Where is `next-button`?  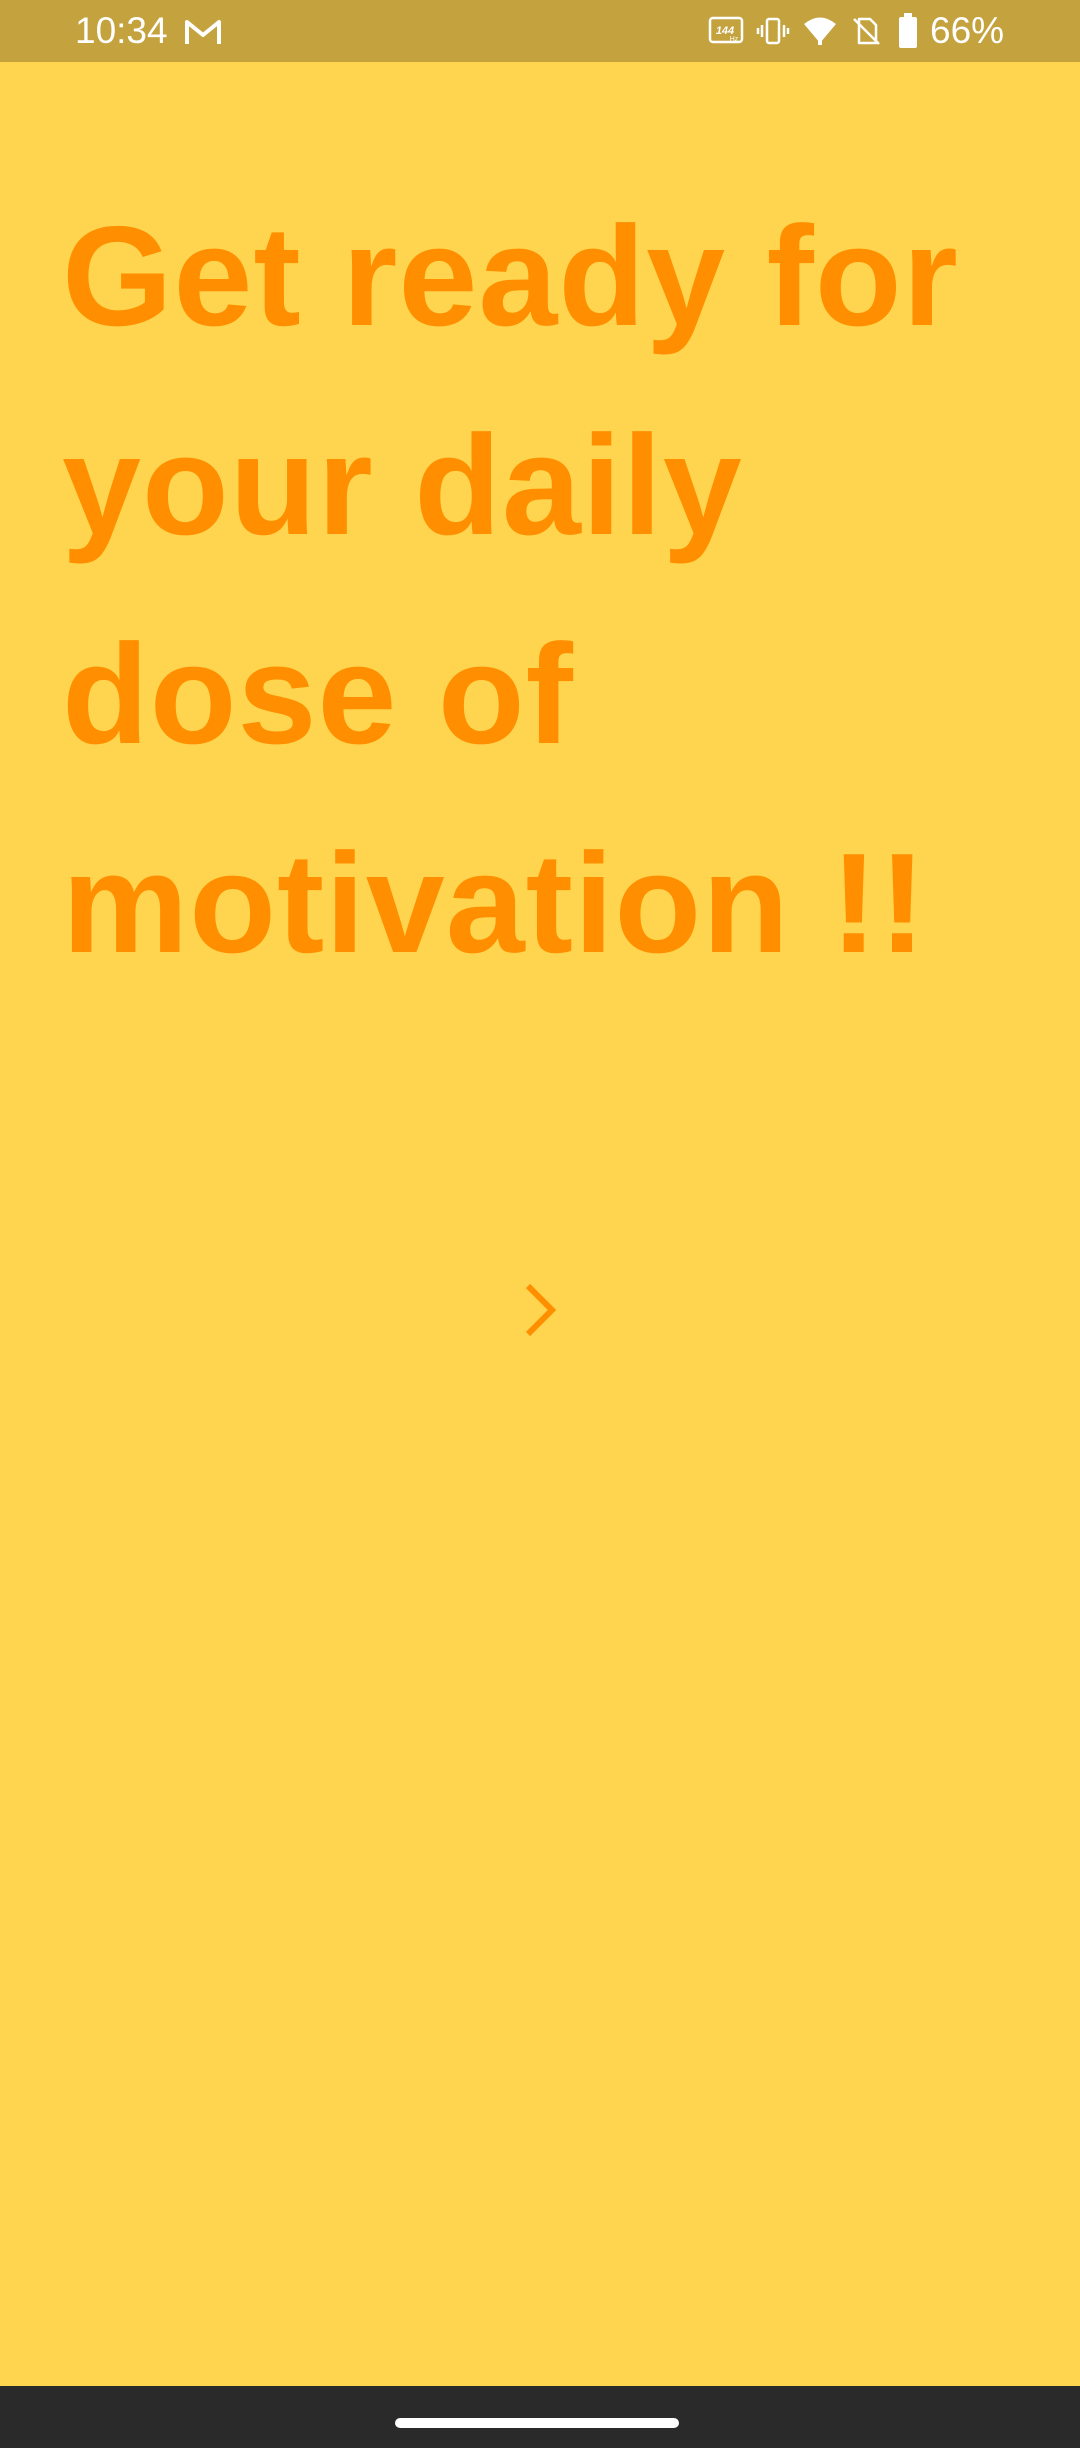
next-button is located at coordinates (540, 1310).